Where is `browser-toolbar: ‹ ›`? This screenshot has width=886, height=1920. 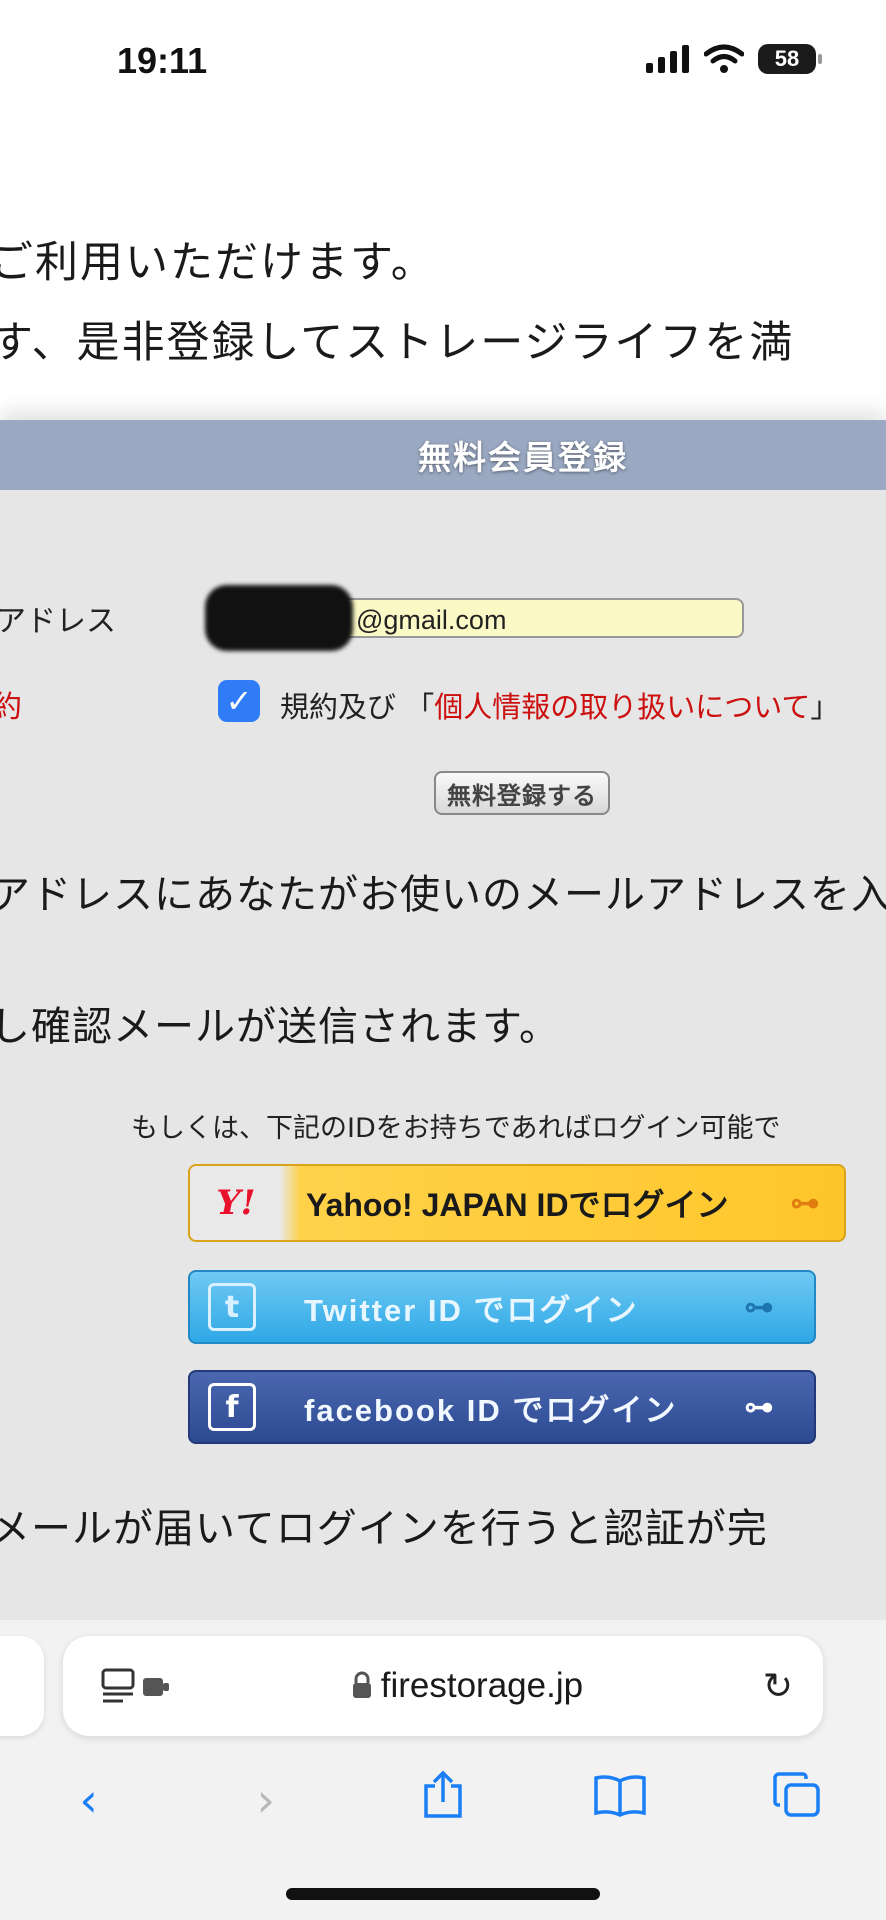 browser-toolbar: ‹ › is located at coordinates (443, 1800).